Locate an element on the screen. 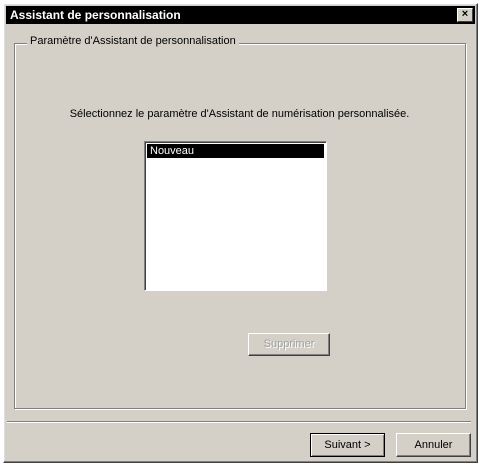 Image resolution: width=483 pixels, height=467 pixels. title-bar: Assistant de personnalisation × is located at coordinates (240, 15).